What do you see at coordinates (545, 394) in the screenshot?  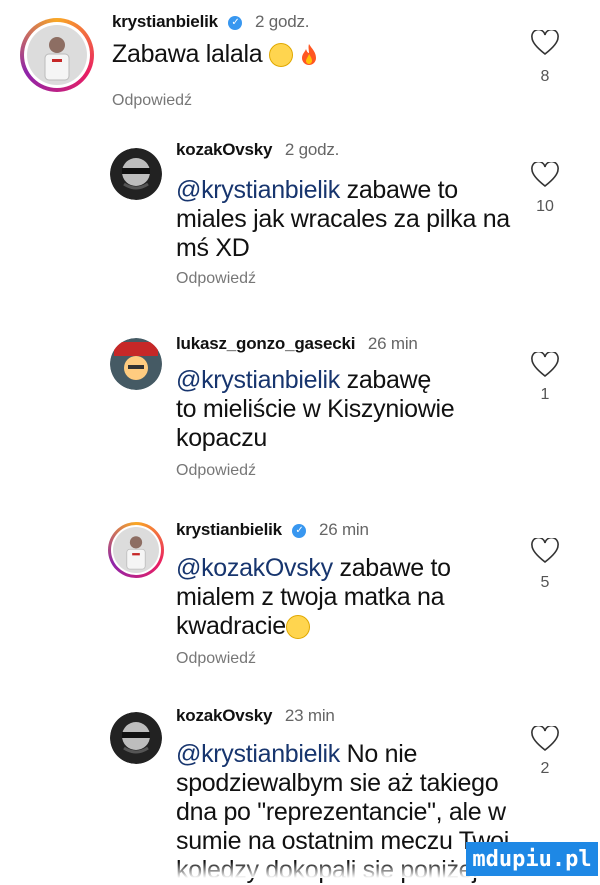 I see `like-count: 1` at bounding box center [545, 394].